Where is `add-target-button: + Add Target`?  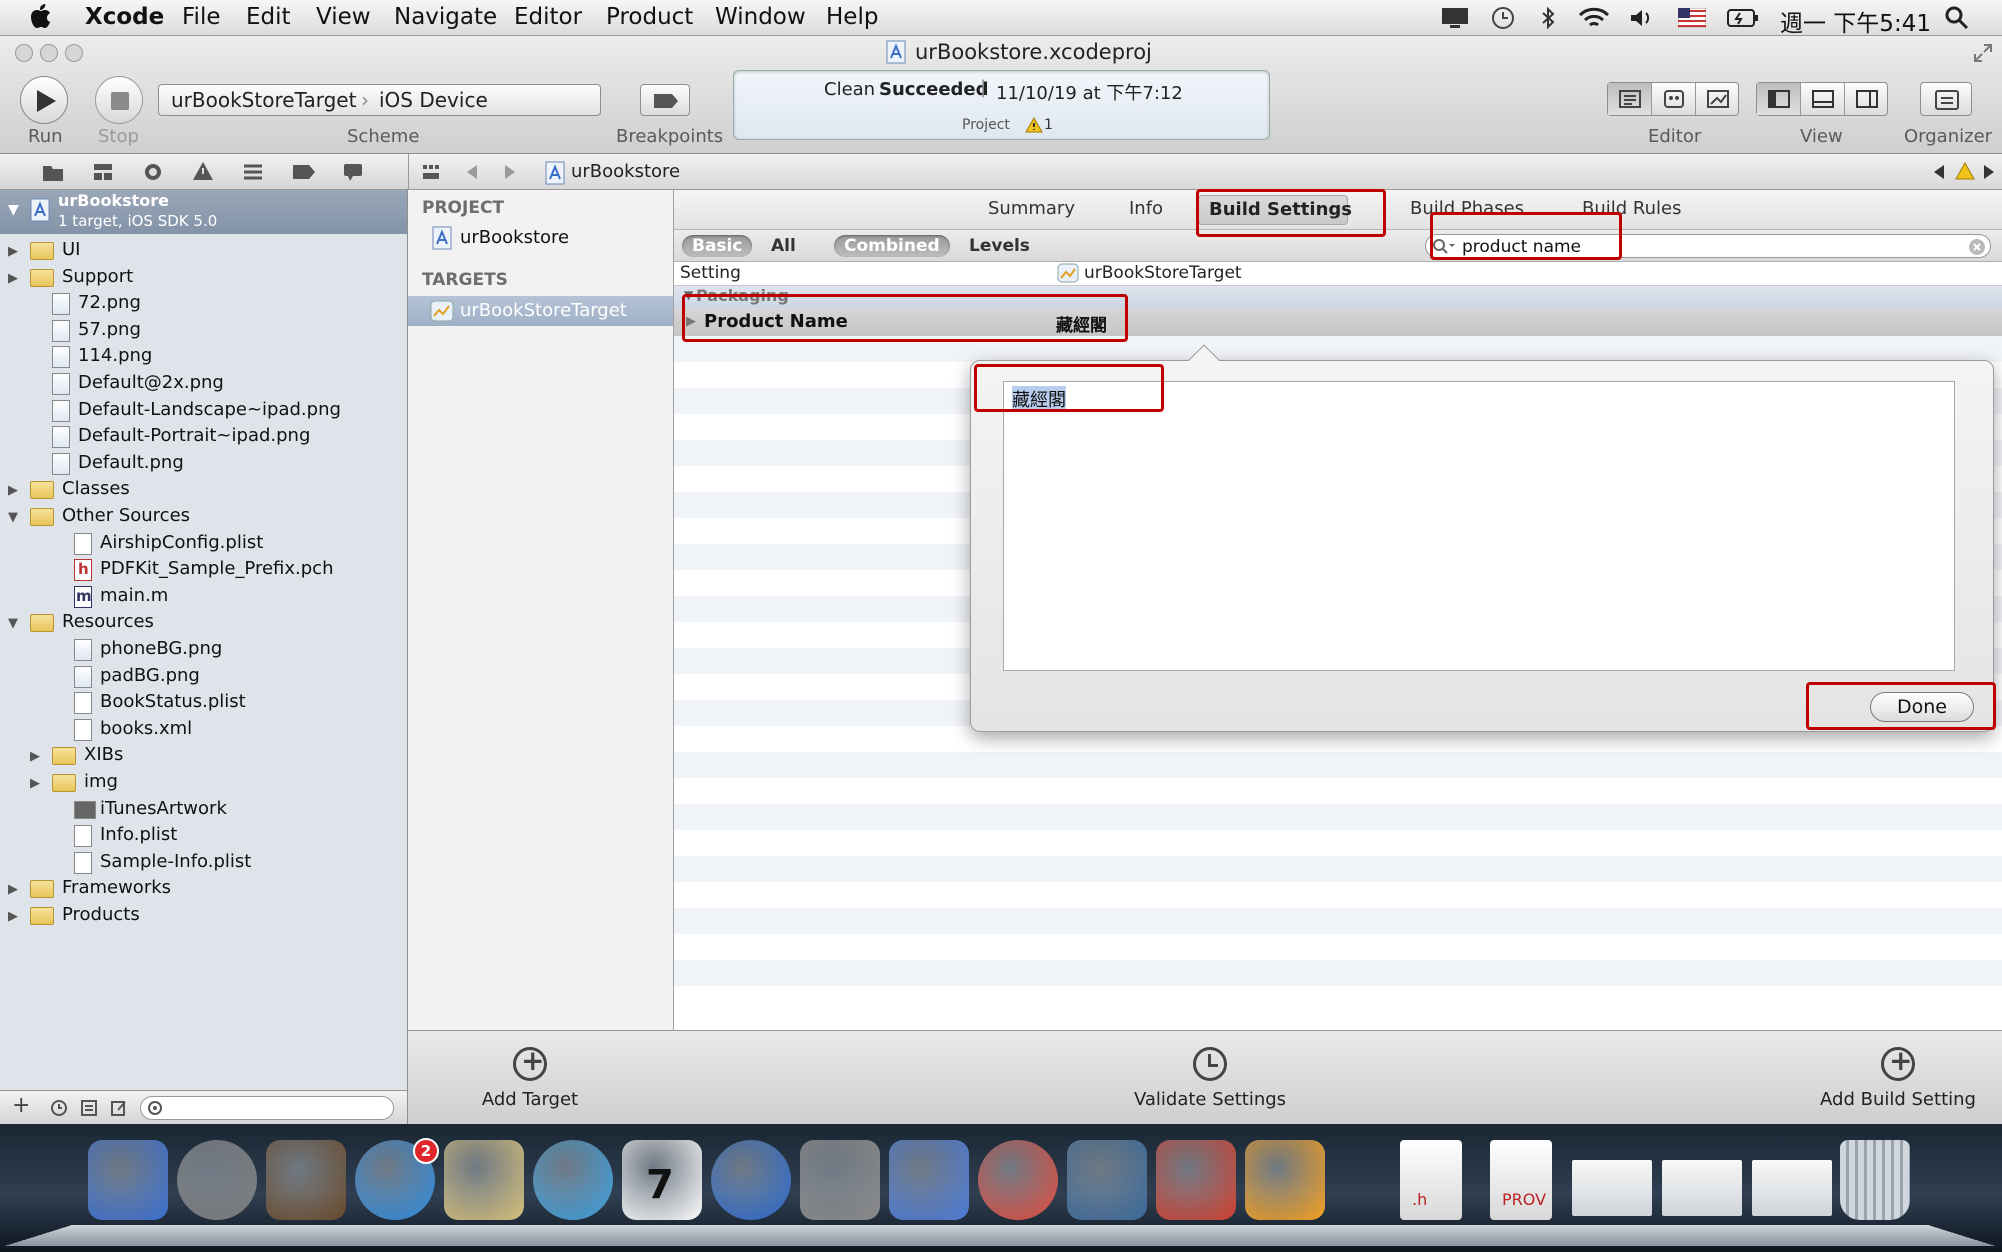 add-target-button: + Add Target is located at coordinates (530, 1077).